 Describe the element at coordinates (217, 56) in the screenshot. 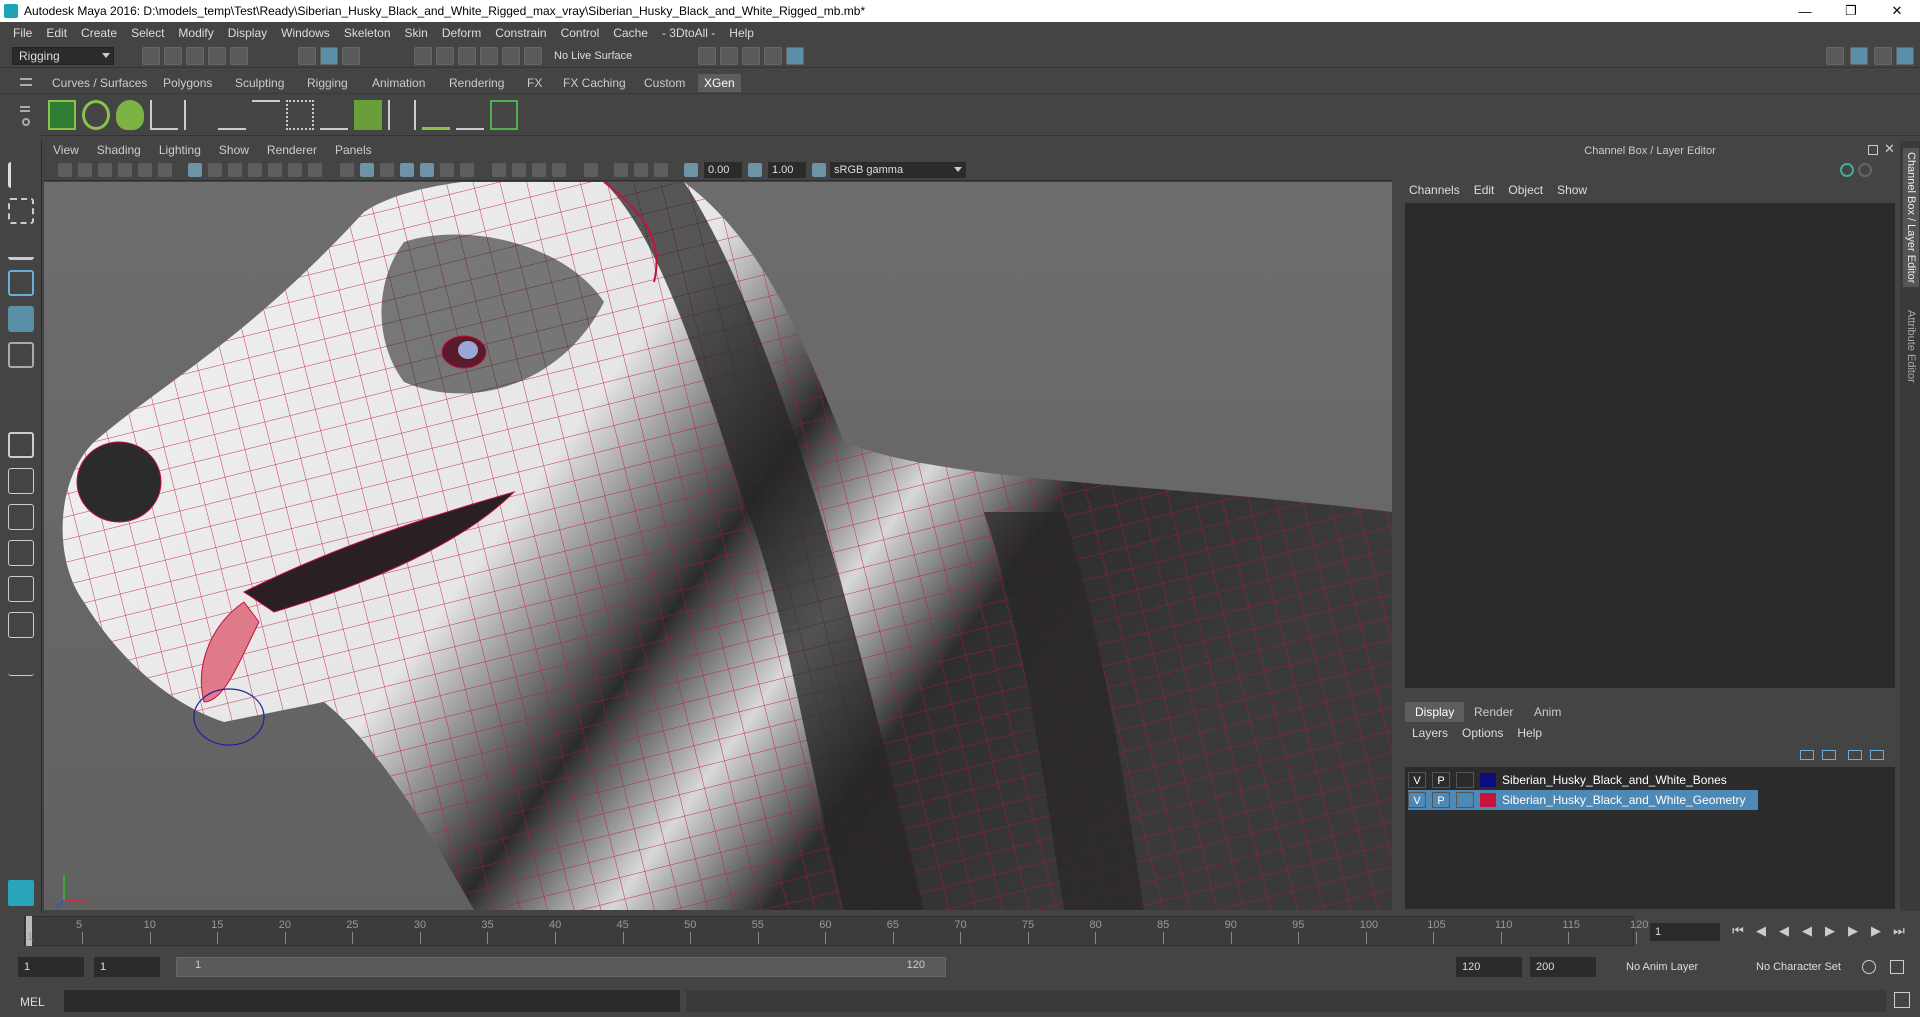

I see `undo-icon` at that location.